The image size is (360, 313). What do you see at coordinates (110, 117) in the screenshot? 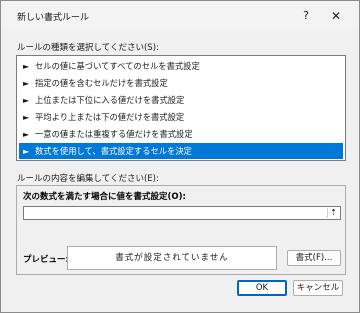
I see `rule-type-item-label: 平均より上または下の値だけを書式設定` at bounding box center [110, 117].